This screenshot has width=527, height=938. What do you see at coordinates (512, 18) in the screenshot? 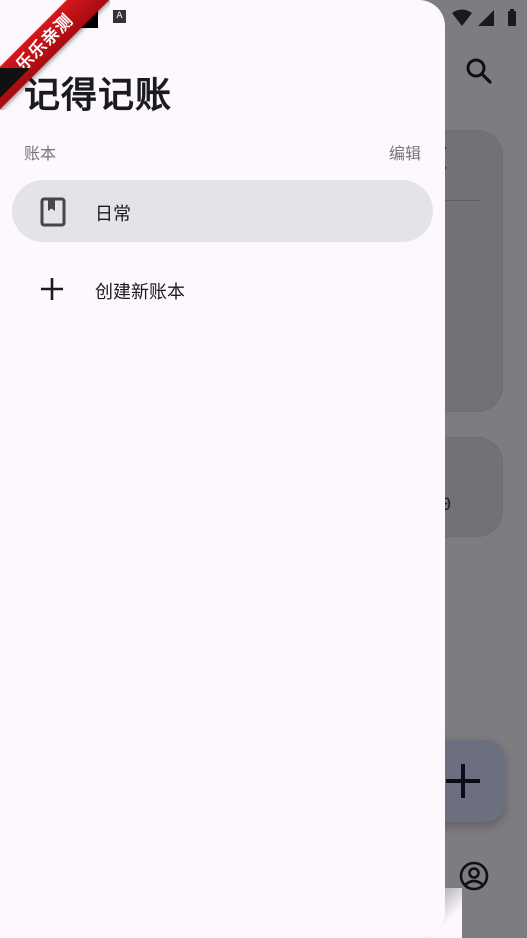
I see `battery-icon` at bounding box center [512, 18].